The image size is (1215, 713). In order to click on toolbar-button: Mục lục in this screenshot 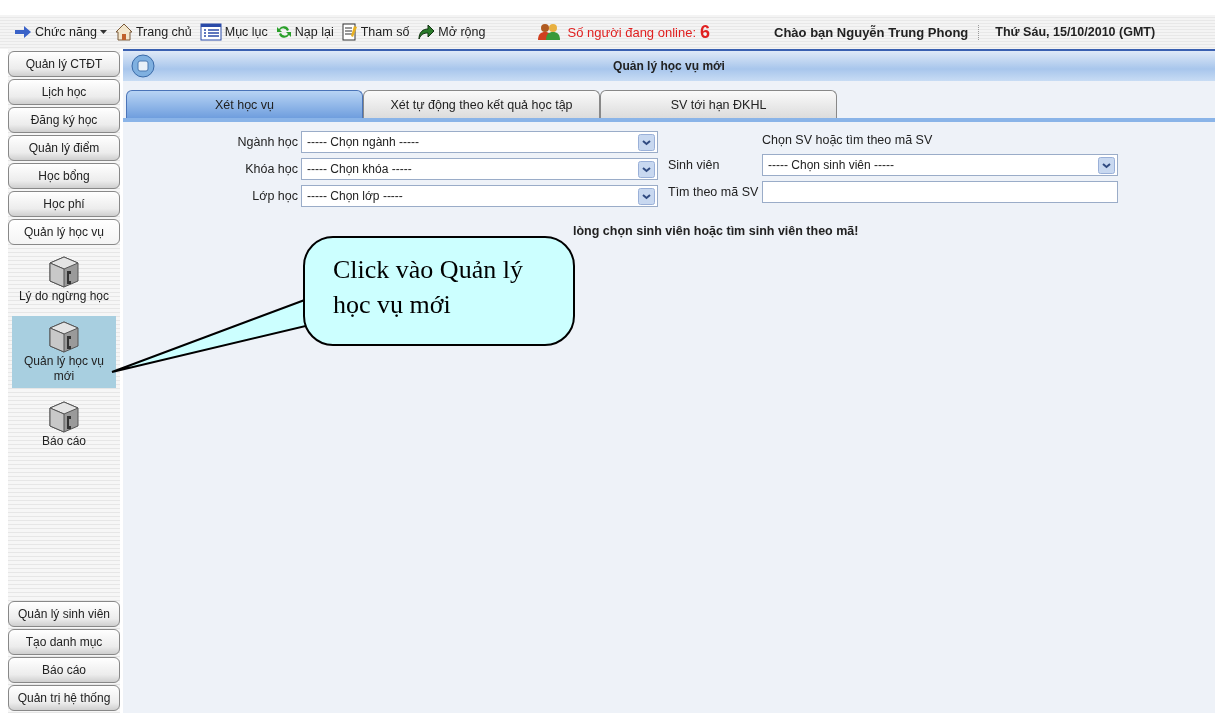, I will do `click(233, 32)`.